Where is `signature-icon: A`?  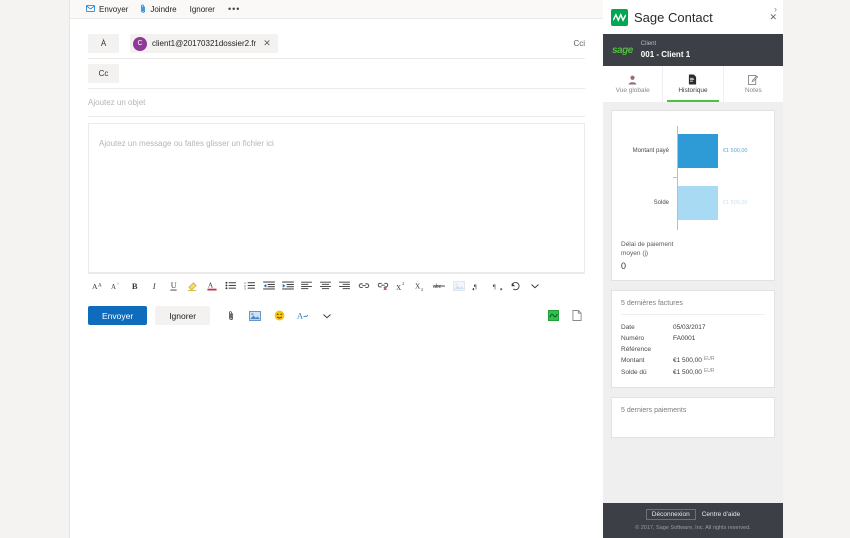 signature-icon: A is located at coordinates (303, 315).